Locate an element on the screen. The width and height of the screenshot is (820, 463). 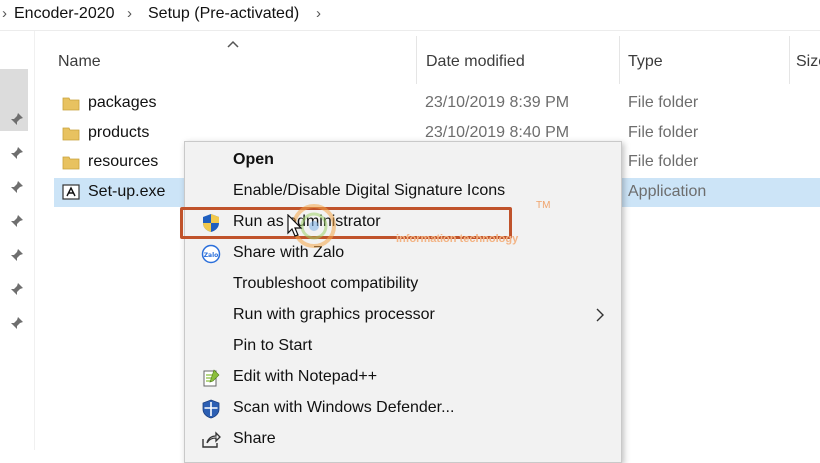
column-header-date-modified: Date modified is located at coordinates (518, 60).